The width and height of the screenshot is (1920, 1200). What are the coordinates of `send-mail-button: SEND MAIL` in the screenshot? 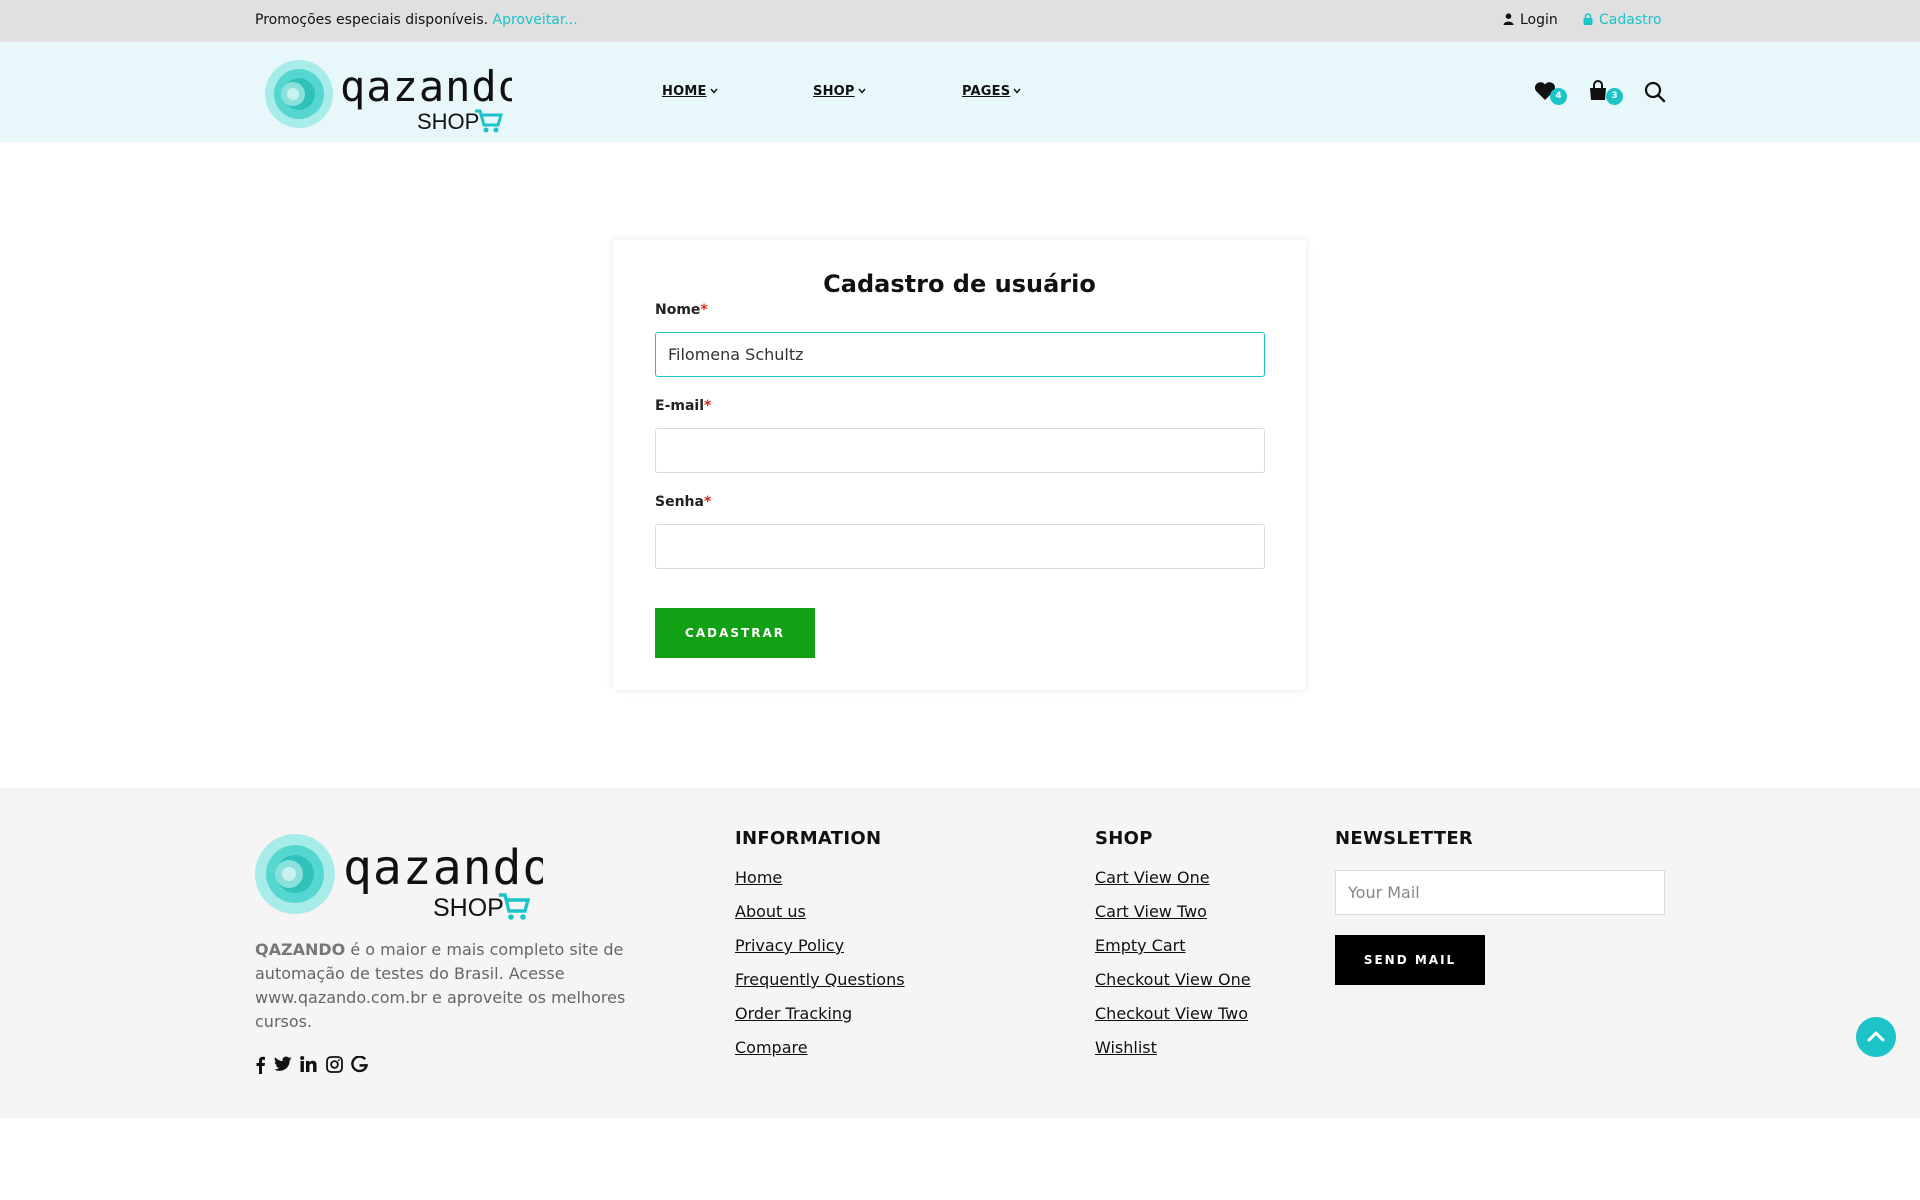 It's located at (1410, 960).